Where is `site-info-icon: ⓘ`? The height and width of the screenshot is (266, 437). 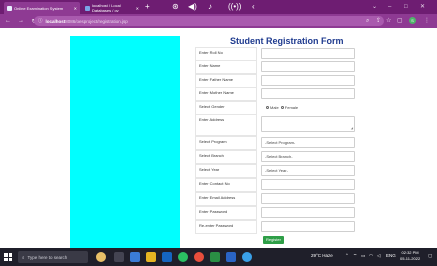
site-info-icon: ⓘ is located at coordinates (40, 21).